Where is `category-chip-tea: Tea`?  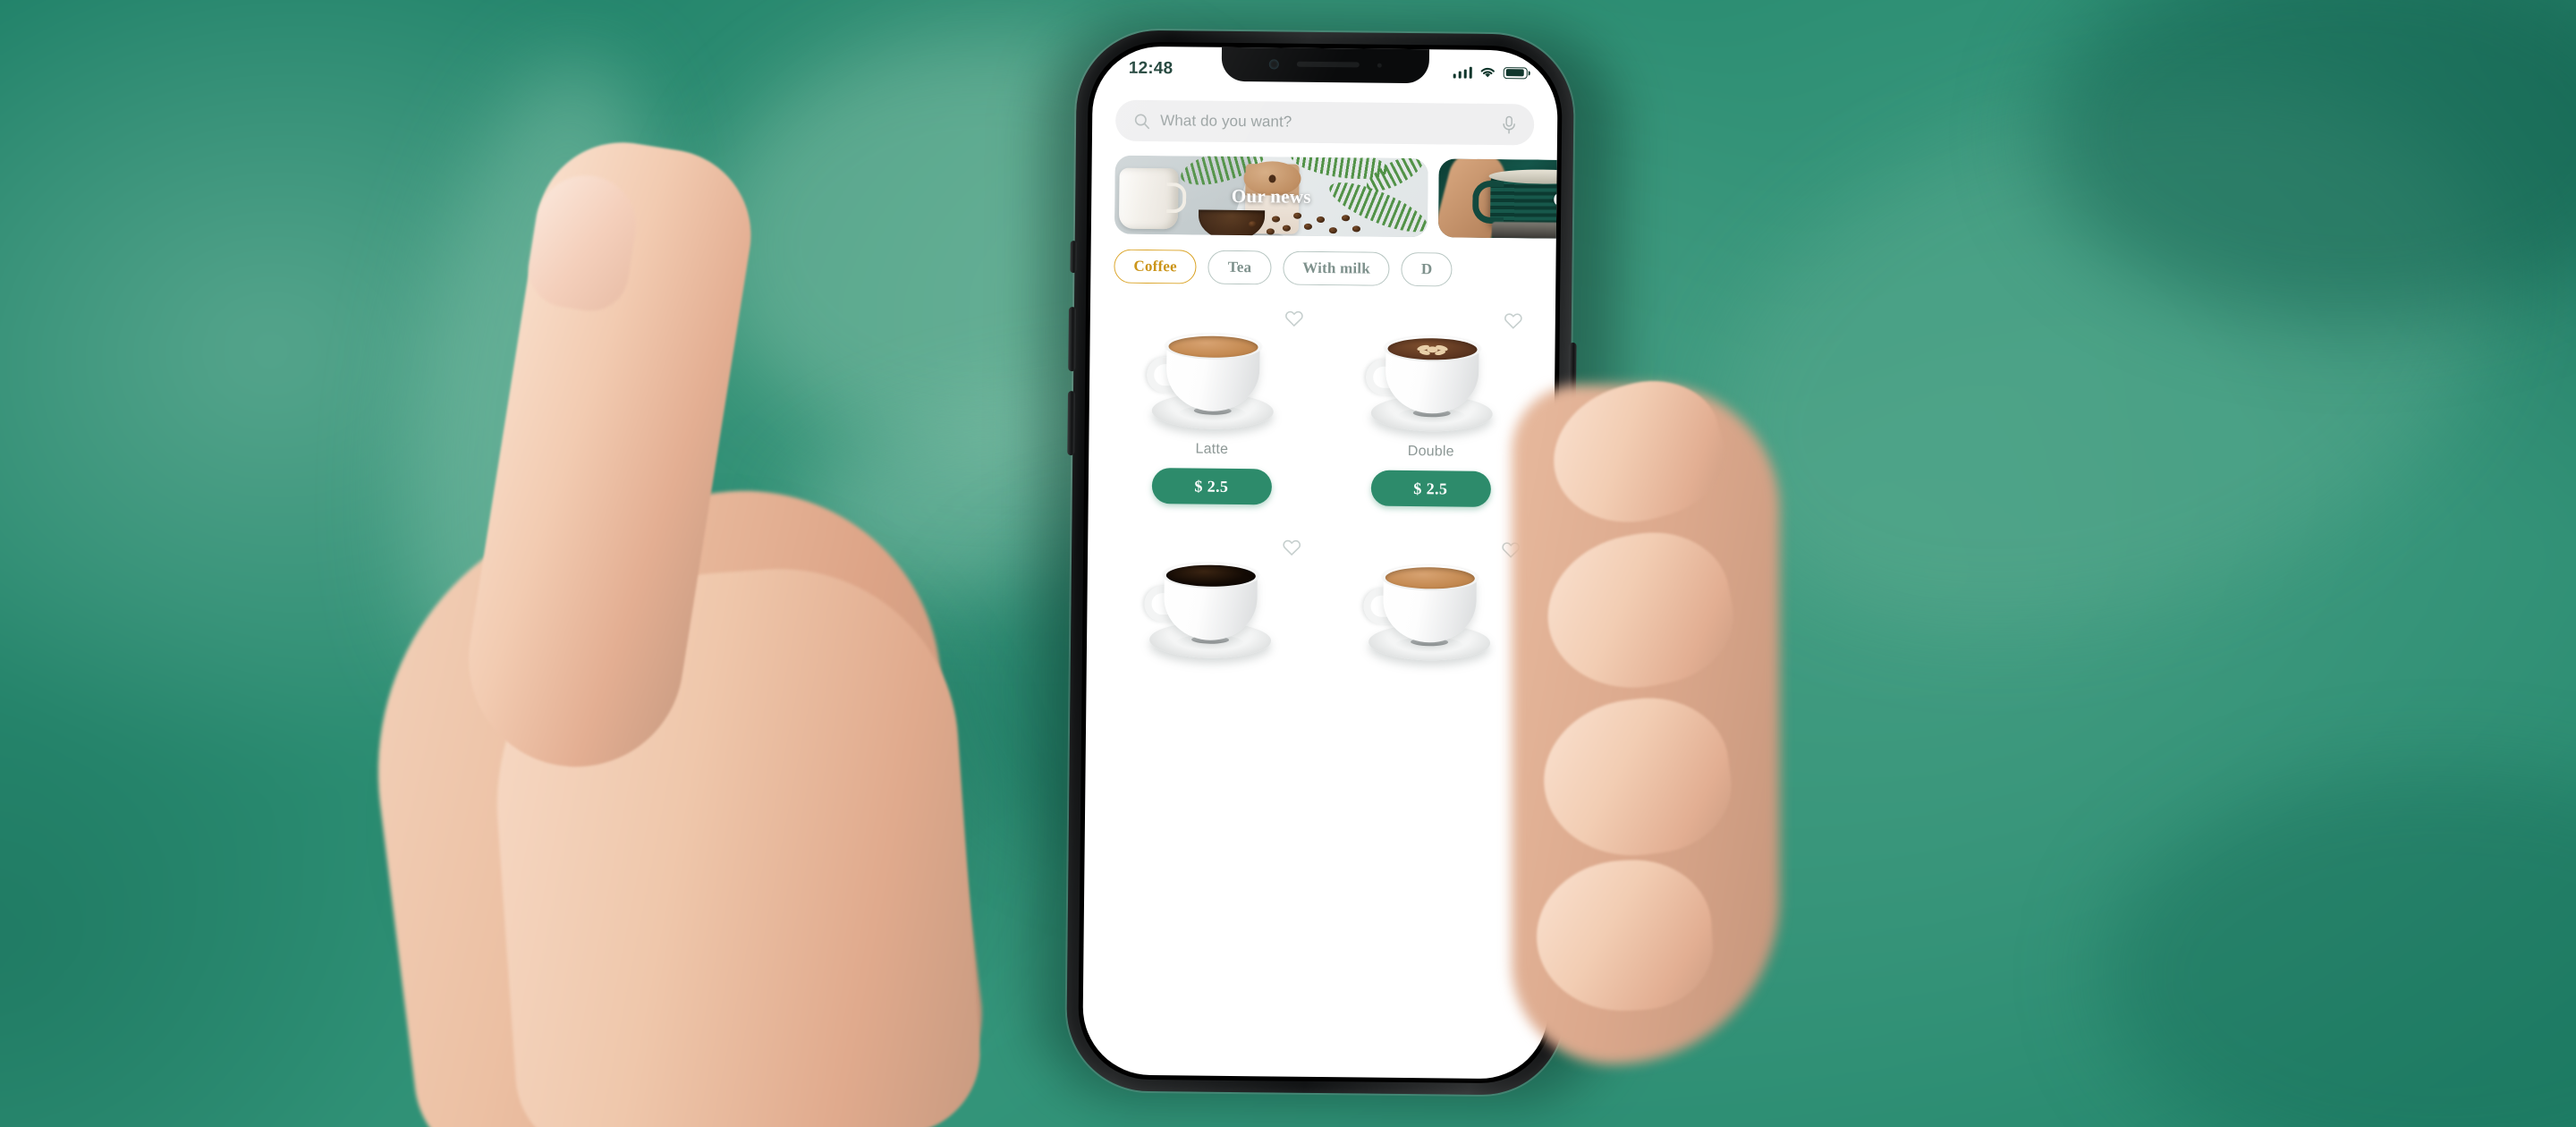 category-chip-tea: Tea is located at coordinates (1240, 267).